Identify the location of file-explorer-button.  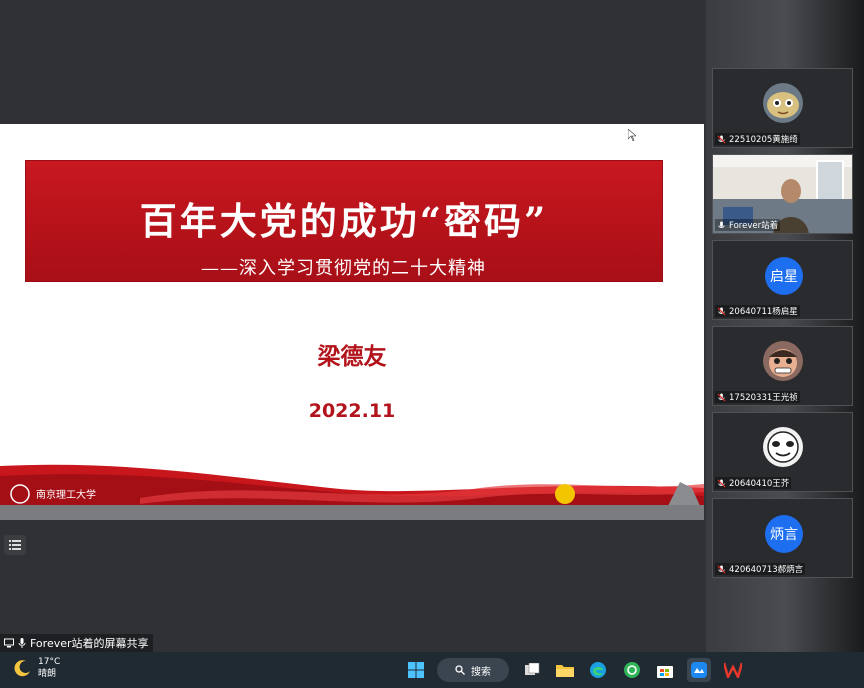
(565, 670).